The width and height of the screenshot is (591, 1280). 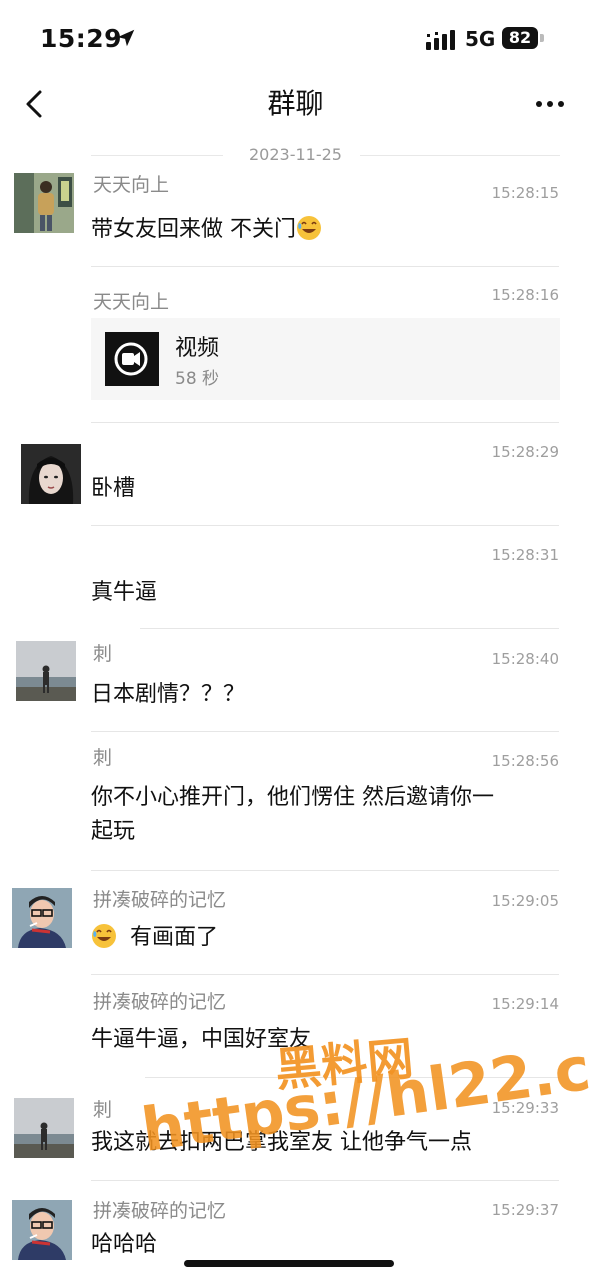 I want to click on video-camera-icon, so click(x=131, y=359).